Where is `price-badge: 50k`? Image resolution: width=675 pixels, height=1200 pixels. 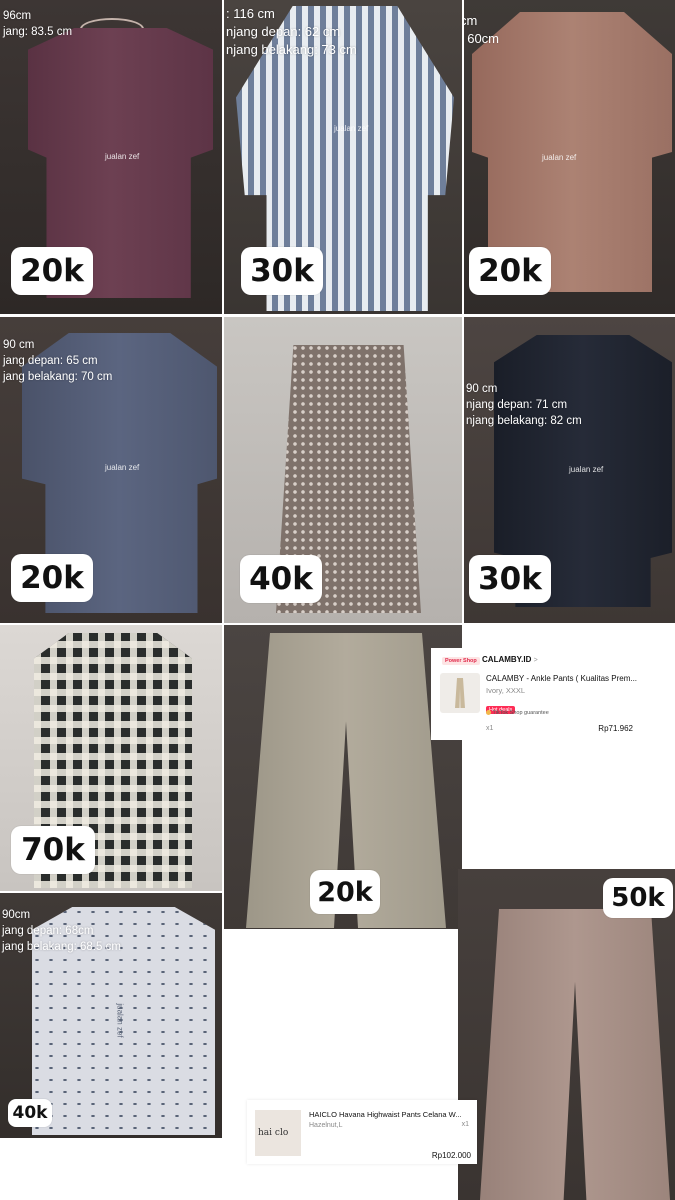
price-badge: 50k is located at coordinates (638, 898).